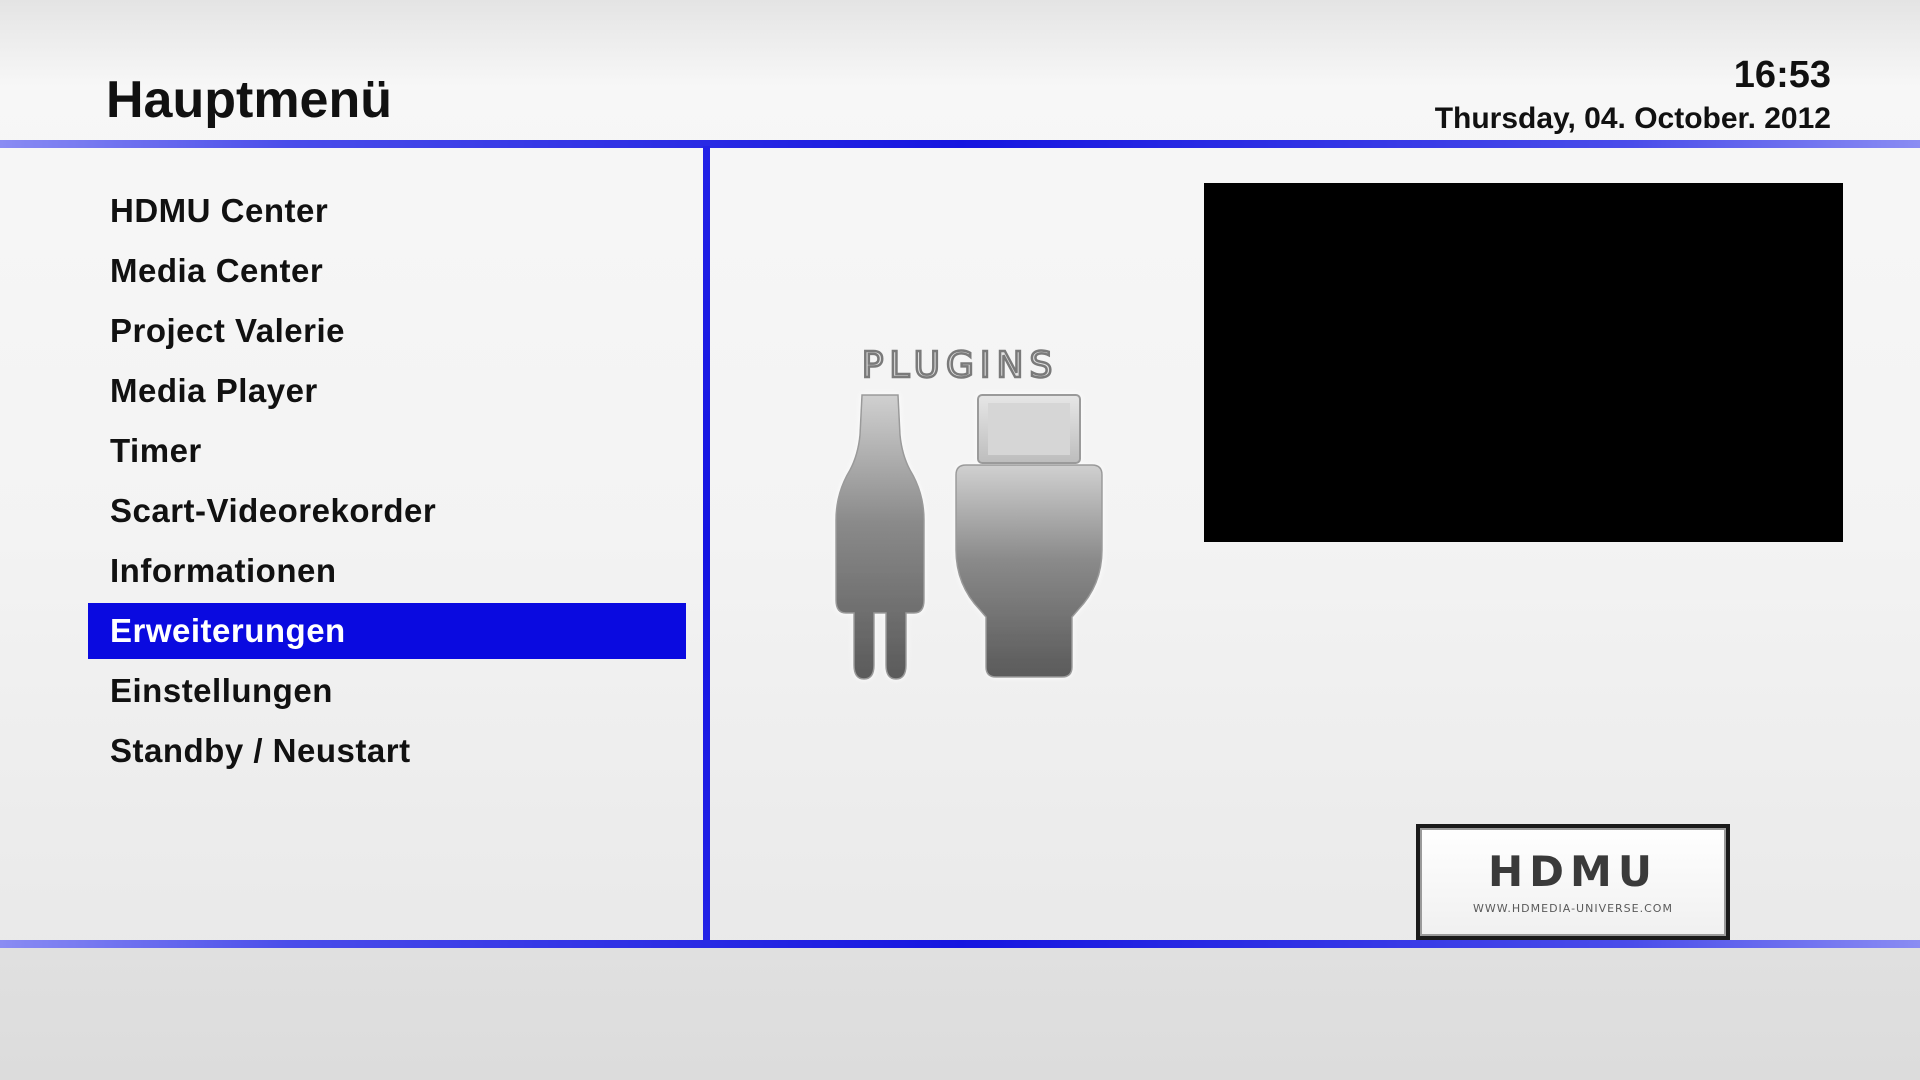  I want to click on footer, so click(960, 1014).